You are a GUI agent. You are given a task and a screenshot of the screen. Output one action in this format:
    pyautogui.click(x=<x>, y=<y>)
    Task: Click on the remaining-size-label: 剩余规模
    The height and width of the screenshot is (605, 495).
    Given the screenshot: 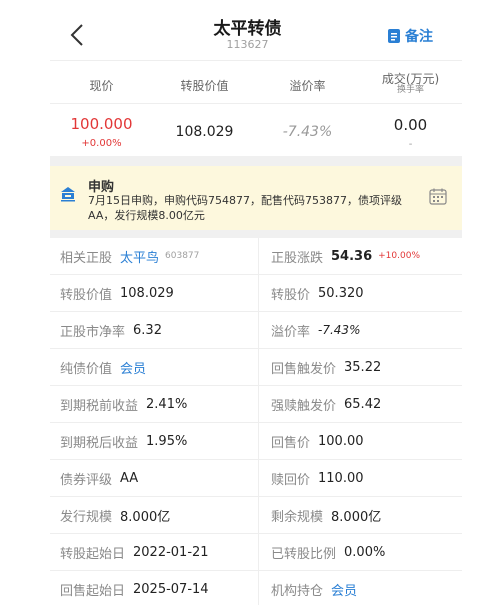 What is the action you would take?
    pyautogui.click(x=297, y=517)
    